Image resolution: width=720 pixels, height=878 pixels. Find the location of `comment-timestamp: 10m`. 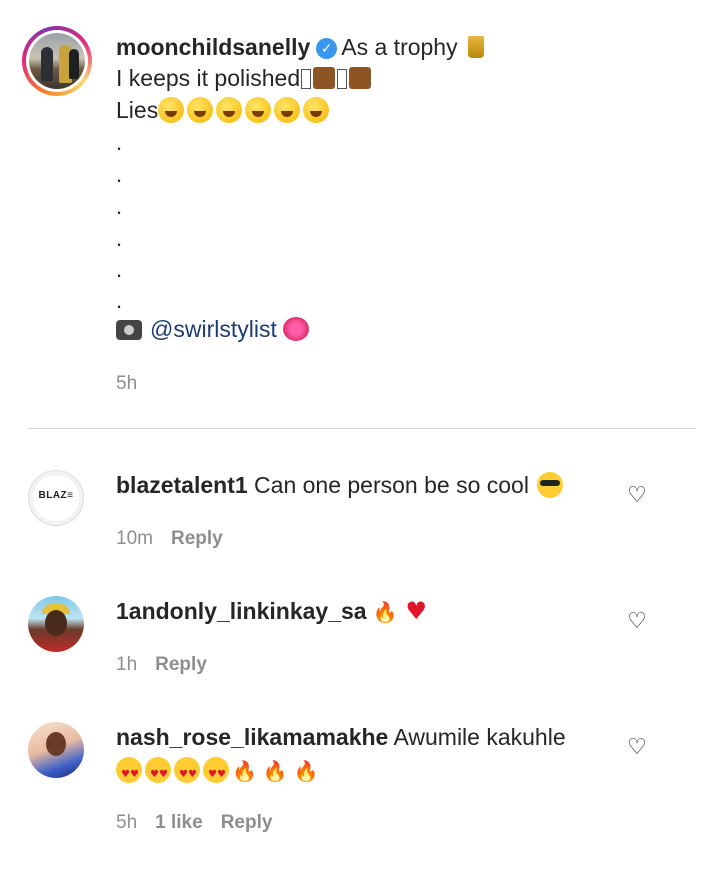

comment-timestamp: 10m is located at coordinates (134, 538).